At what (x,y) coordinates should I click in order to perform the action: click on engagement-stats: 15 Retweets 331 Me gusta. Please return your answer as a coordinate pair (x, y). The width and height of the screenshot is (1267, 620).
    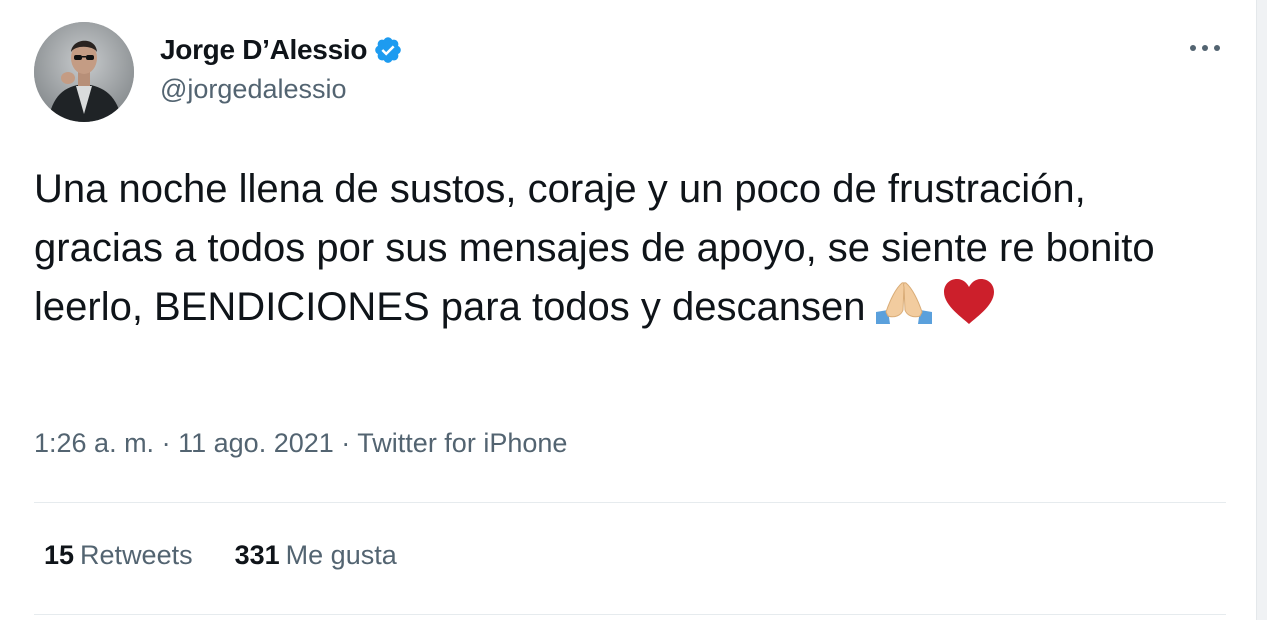
    Looking at the image, I should click on (220, 555).